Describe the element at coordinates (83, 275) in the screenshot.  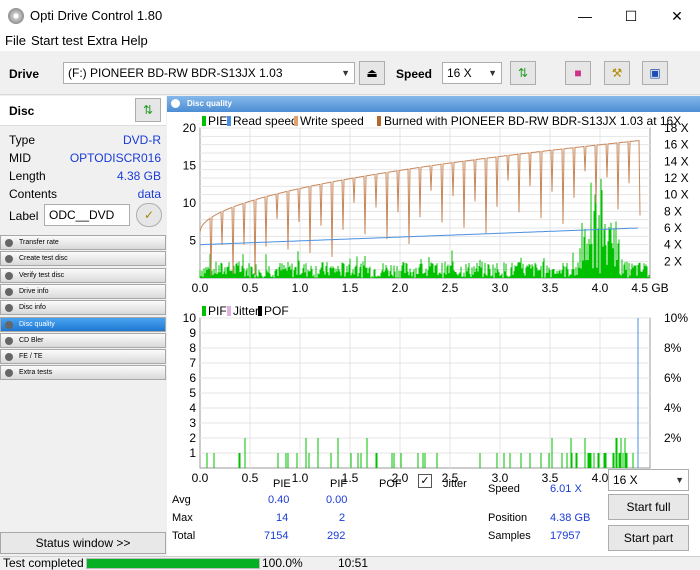
I see `nav-verify-test-disc: Verify test disc` at that location.